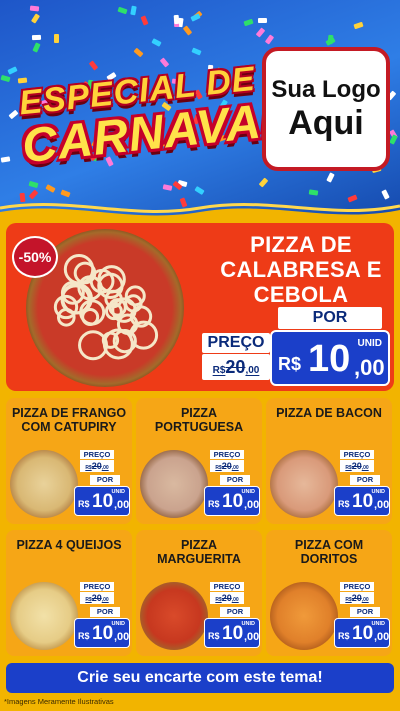 The width and height of the screenshot is (400, 711). I want to click on onion-ring, so click(93, 345).